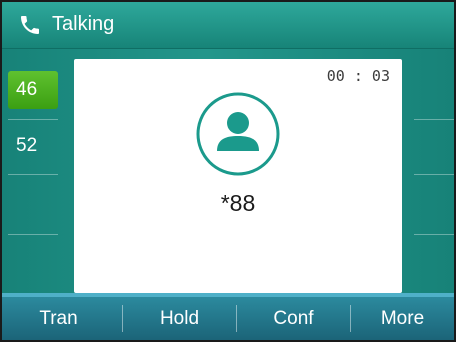  What do you see at coordinates (179, 318) in the screenshot?
I see `softkey-hold: Hold` at bounding box center [179, 318].